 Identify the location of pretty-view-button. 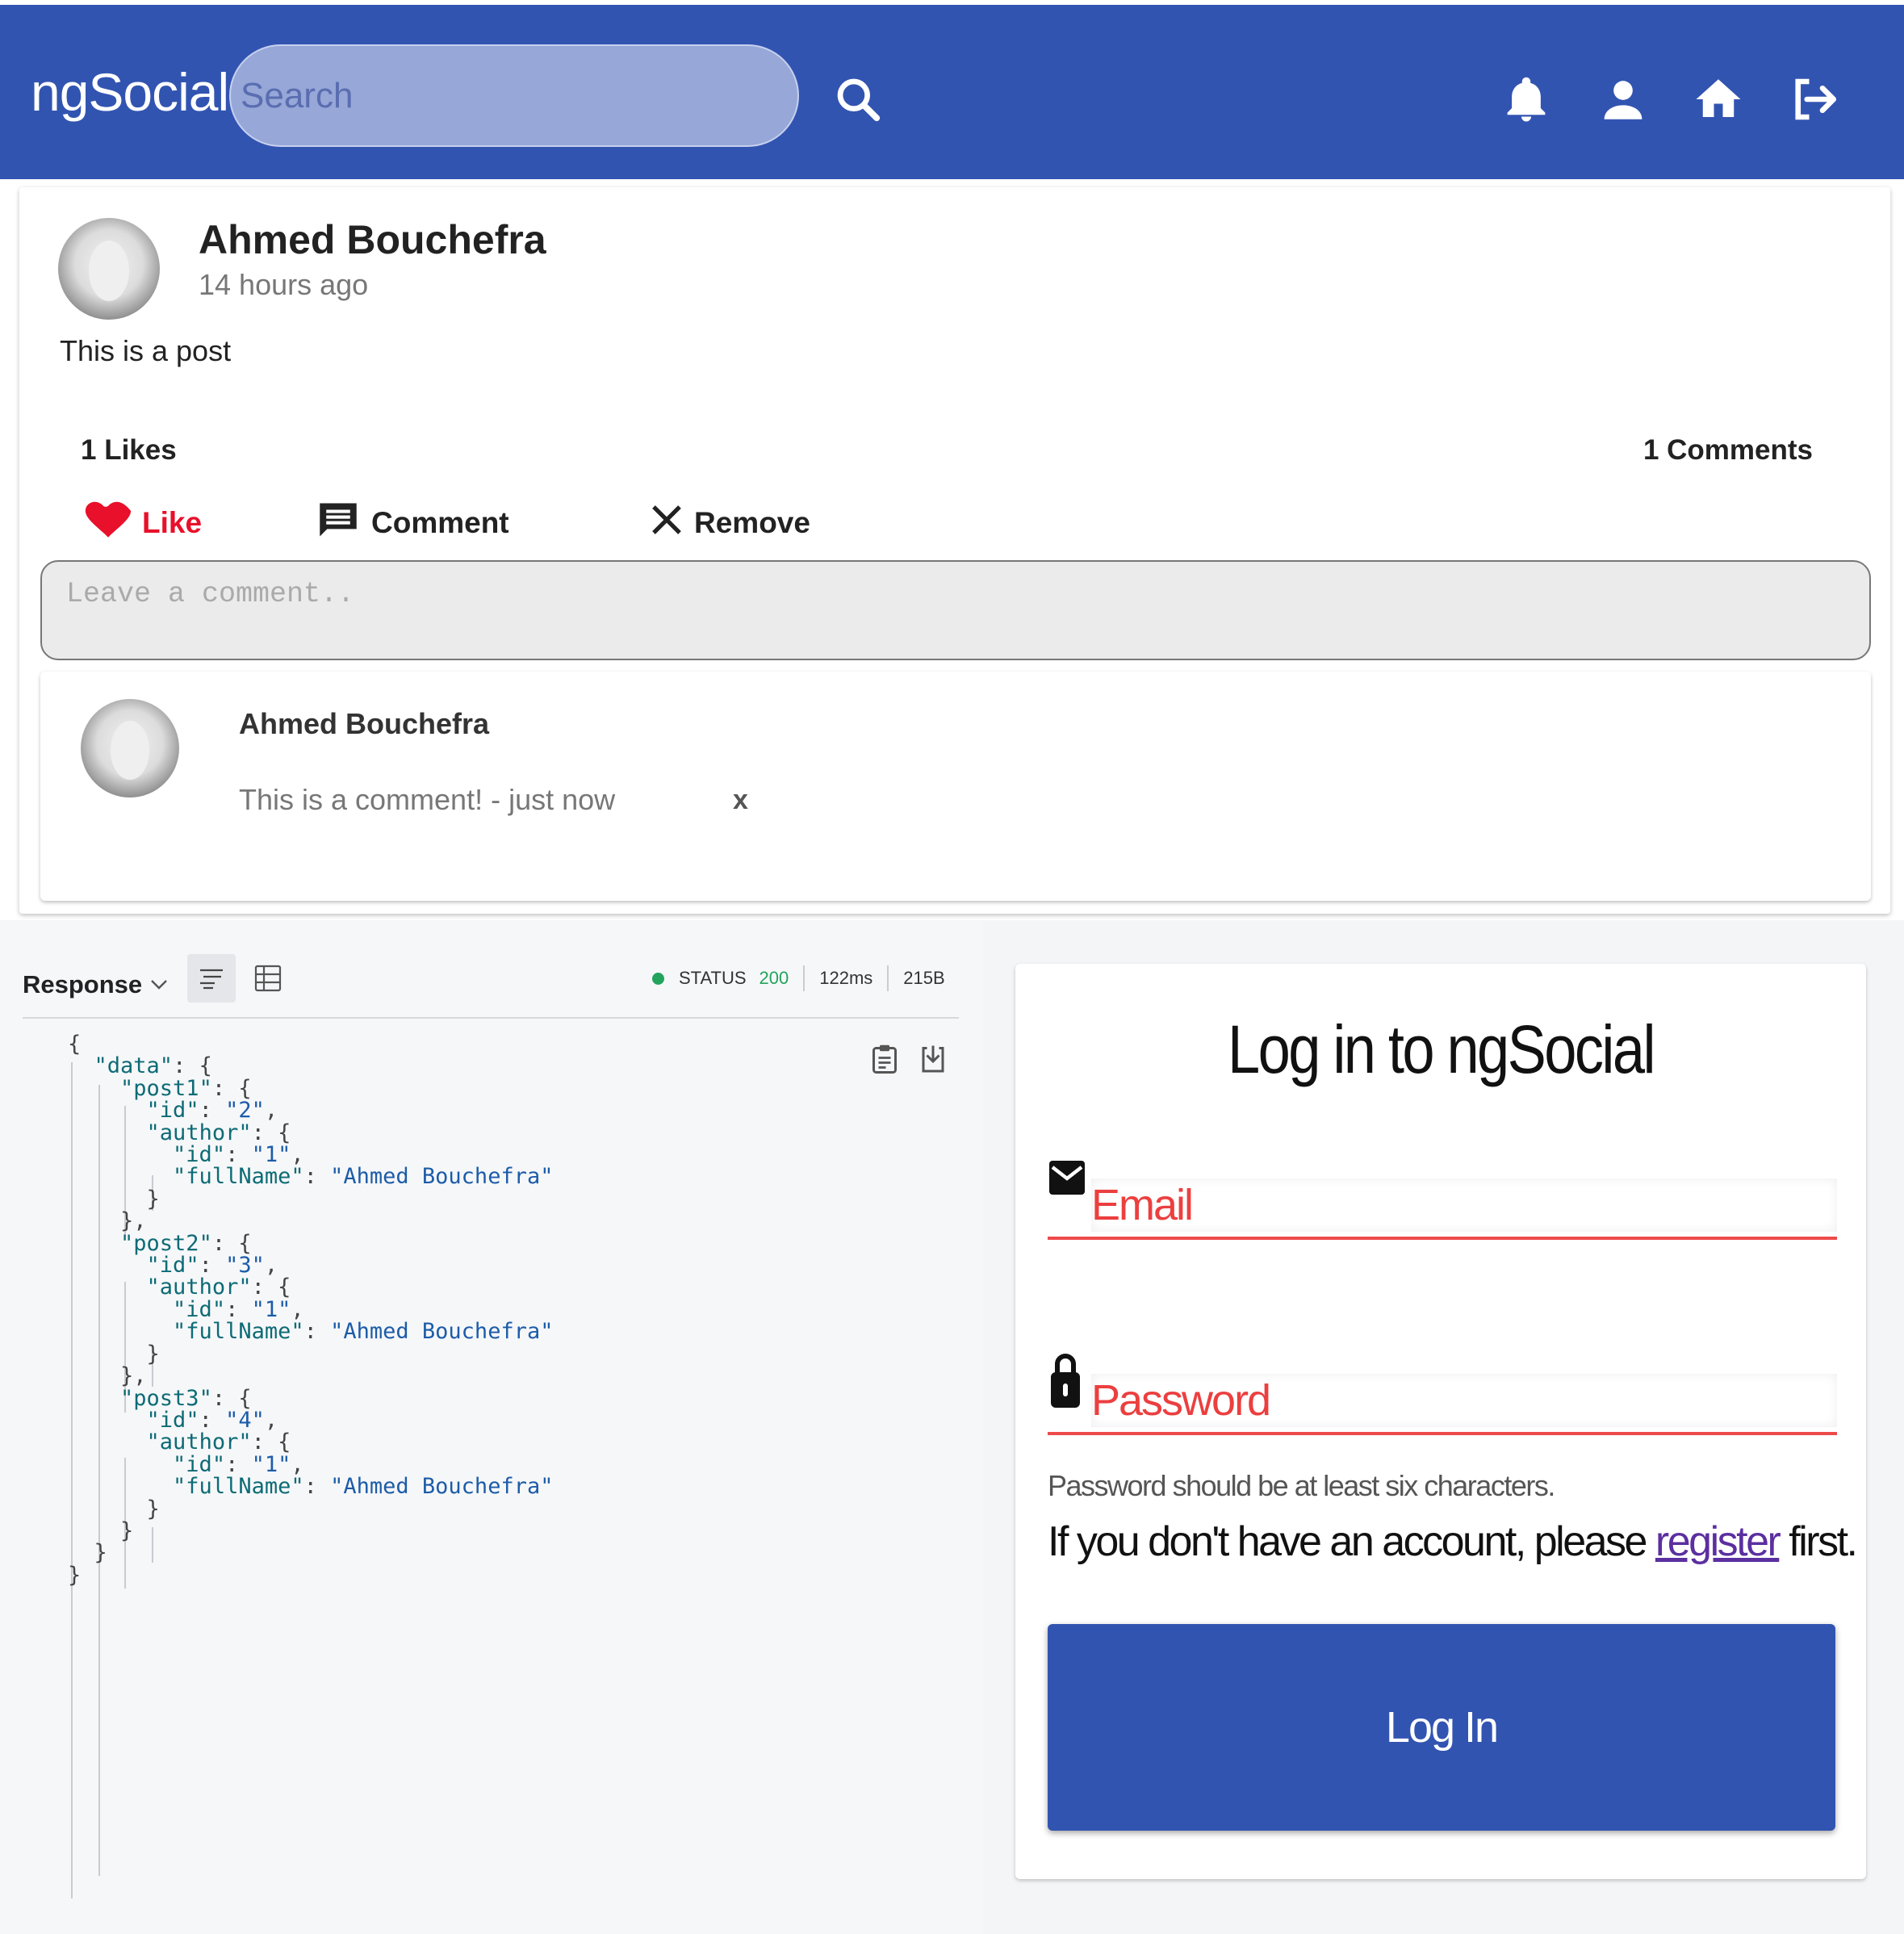
(211, 979).